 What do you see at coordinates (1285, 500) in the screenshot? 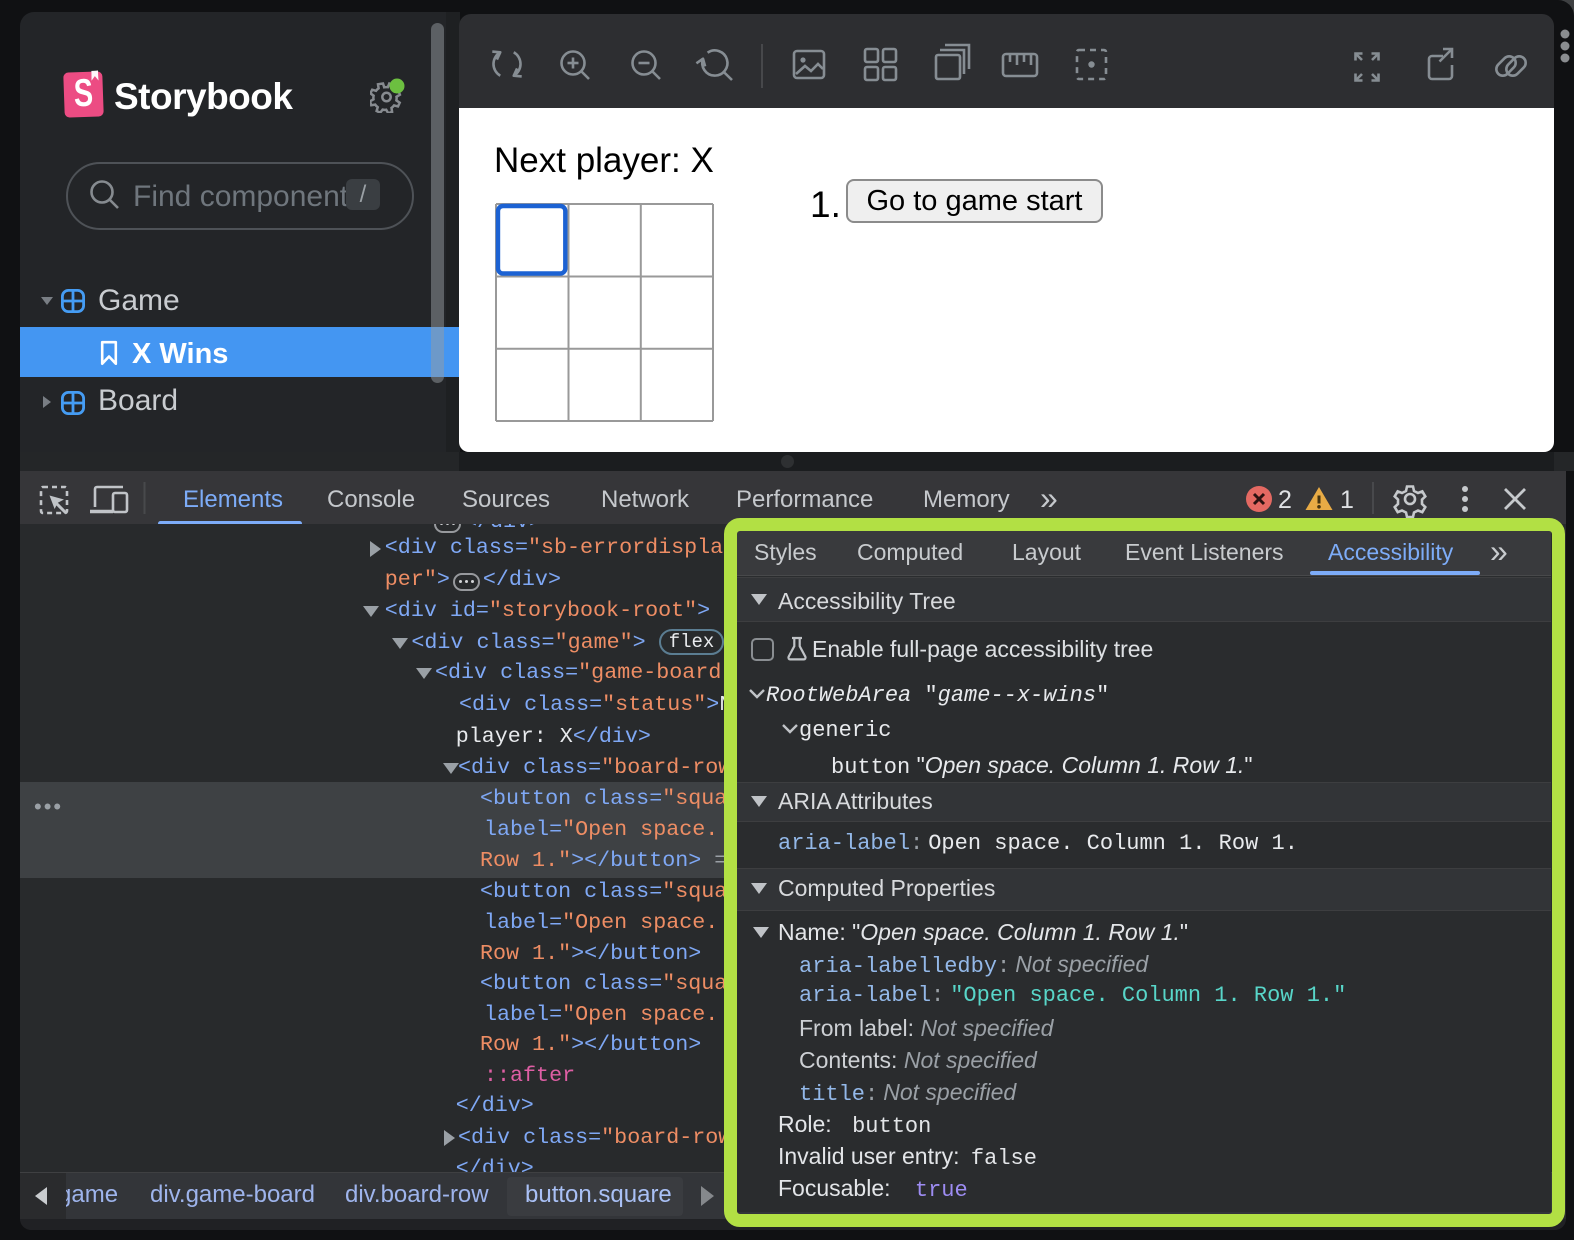
I see `svg-text: 2` at bounding box center [1285, 500].